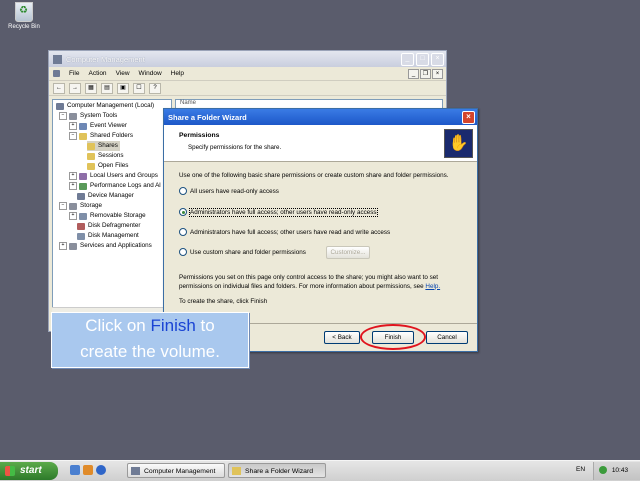 This screenshot has height=481, width=640. I want to click on mdi-close-button: ×, so click(437, 73).